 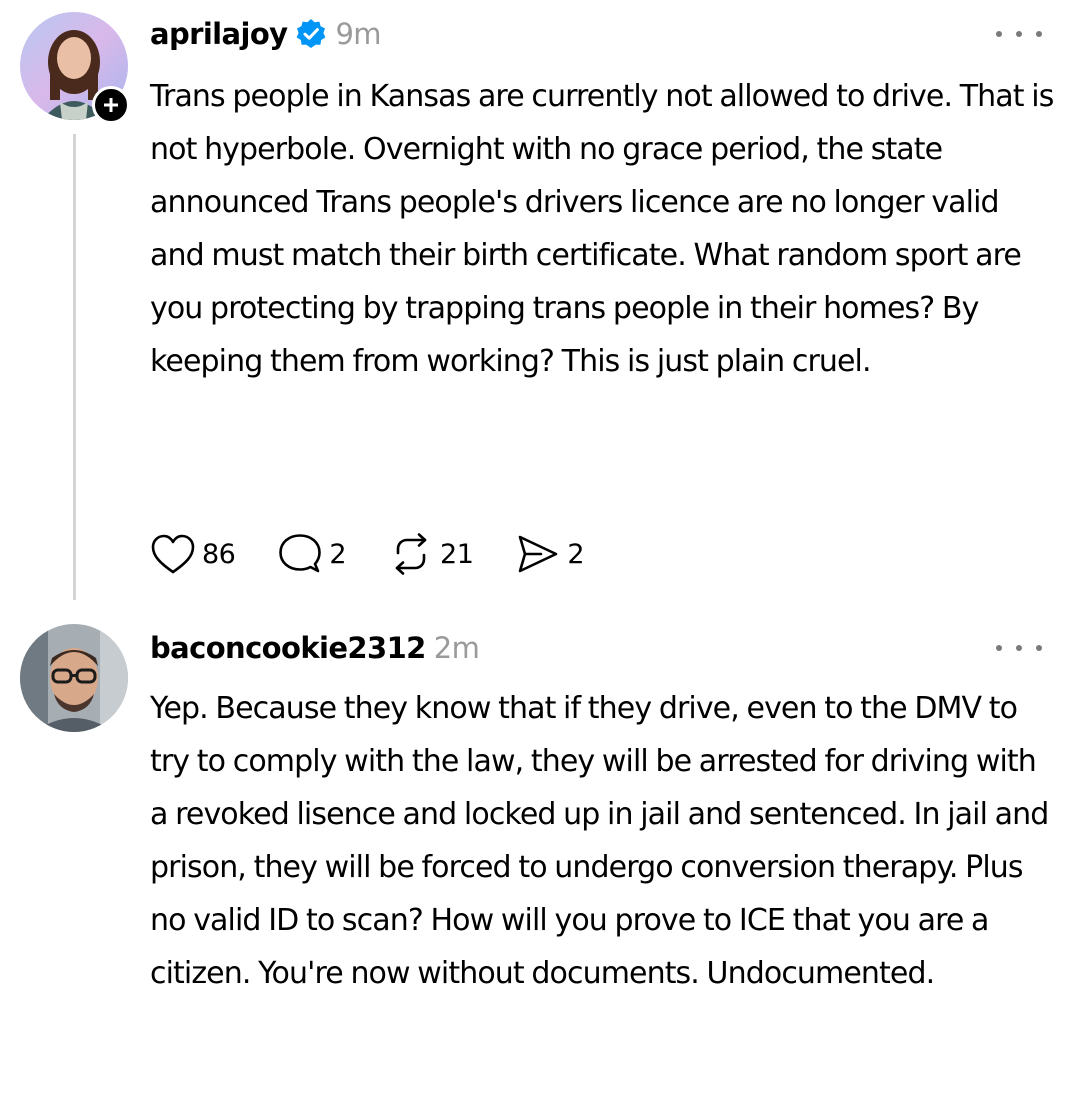 I want to click on avatar-baconcookie2312, so click(x=74, y=678).